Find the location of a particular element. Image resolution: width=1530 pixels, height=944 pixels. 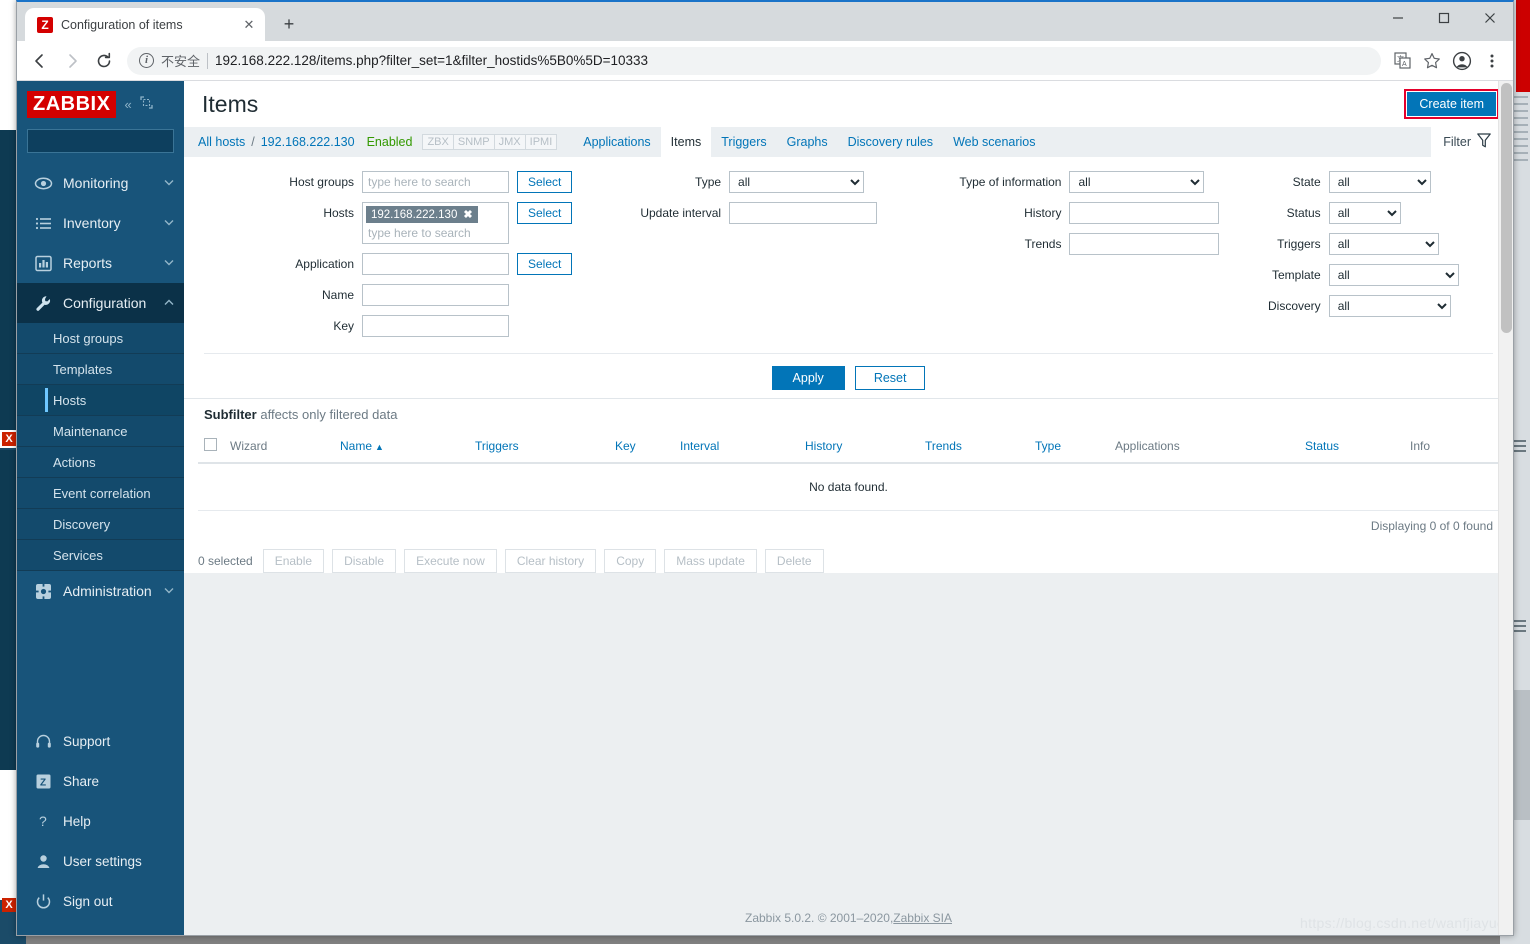

items-table-body: No data found. is located at coordinates (848, 487).